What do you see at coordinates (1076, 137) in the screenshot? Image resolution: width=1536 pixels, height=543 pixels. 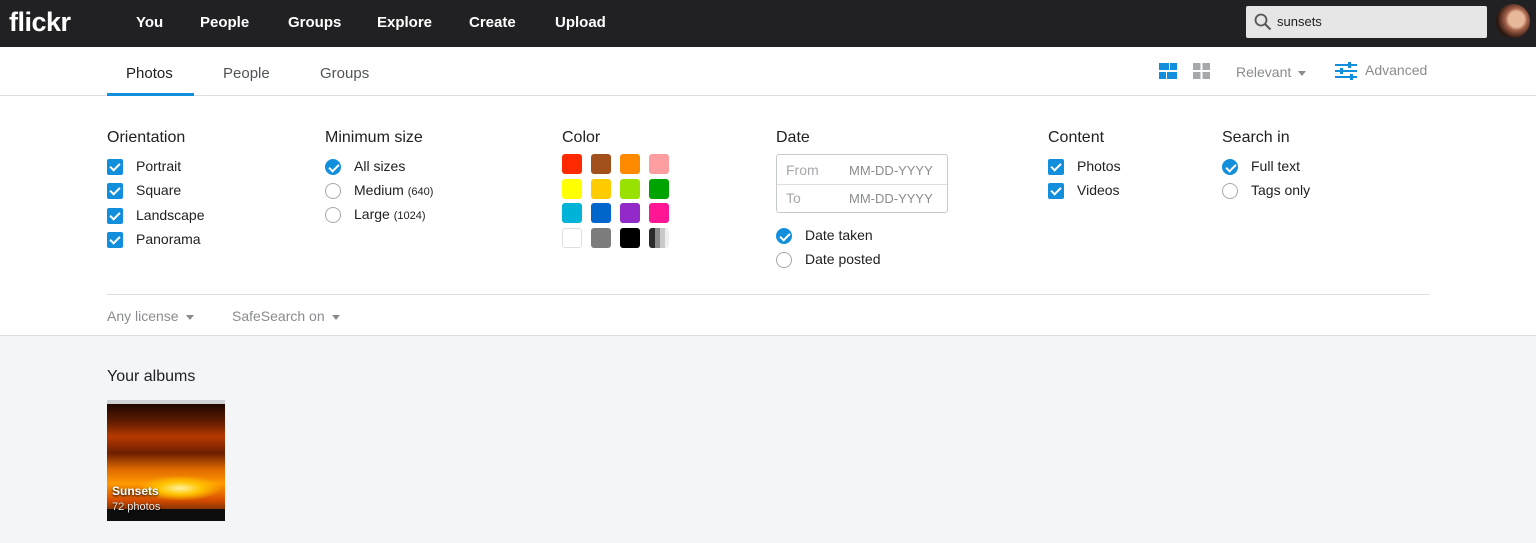 I see `content-heading: Content` at bounding box center [1076, 137].